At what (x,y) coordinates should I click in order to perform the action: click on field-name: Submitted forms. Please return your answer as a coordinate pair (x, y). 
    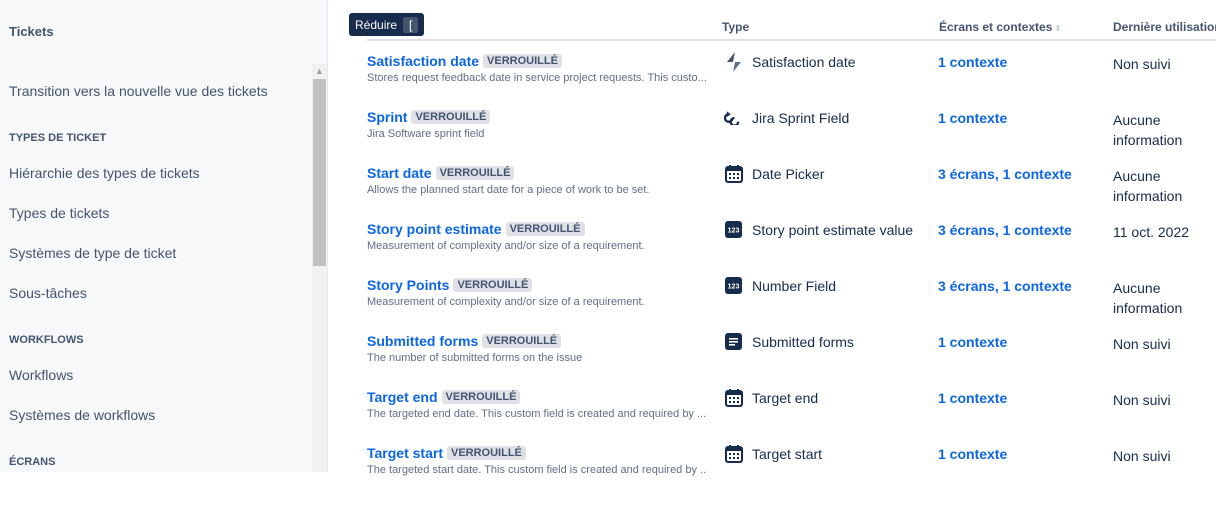
    Looking at the image, I should click on (422, 341).